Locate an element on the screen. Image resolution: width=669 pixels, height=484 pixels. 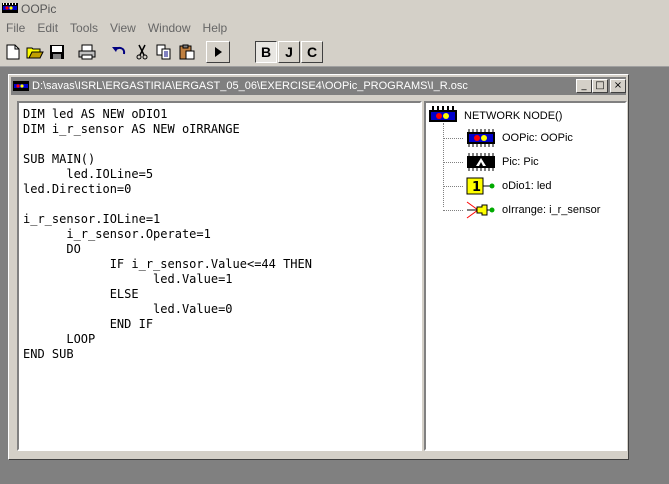
run-button is located at coordinates (218, 52).